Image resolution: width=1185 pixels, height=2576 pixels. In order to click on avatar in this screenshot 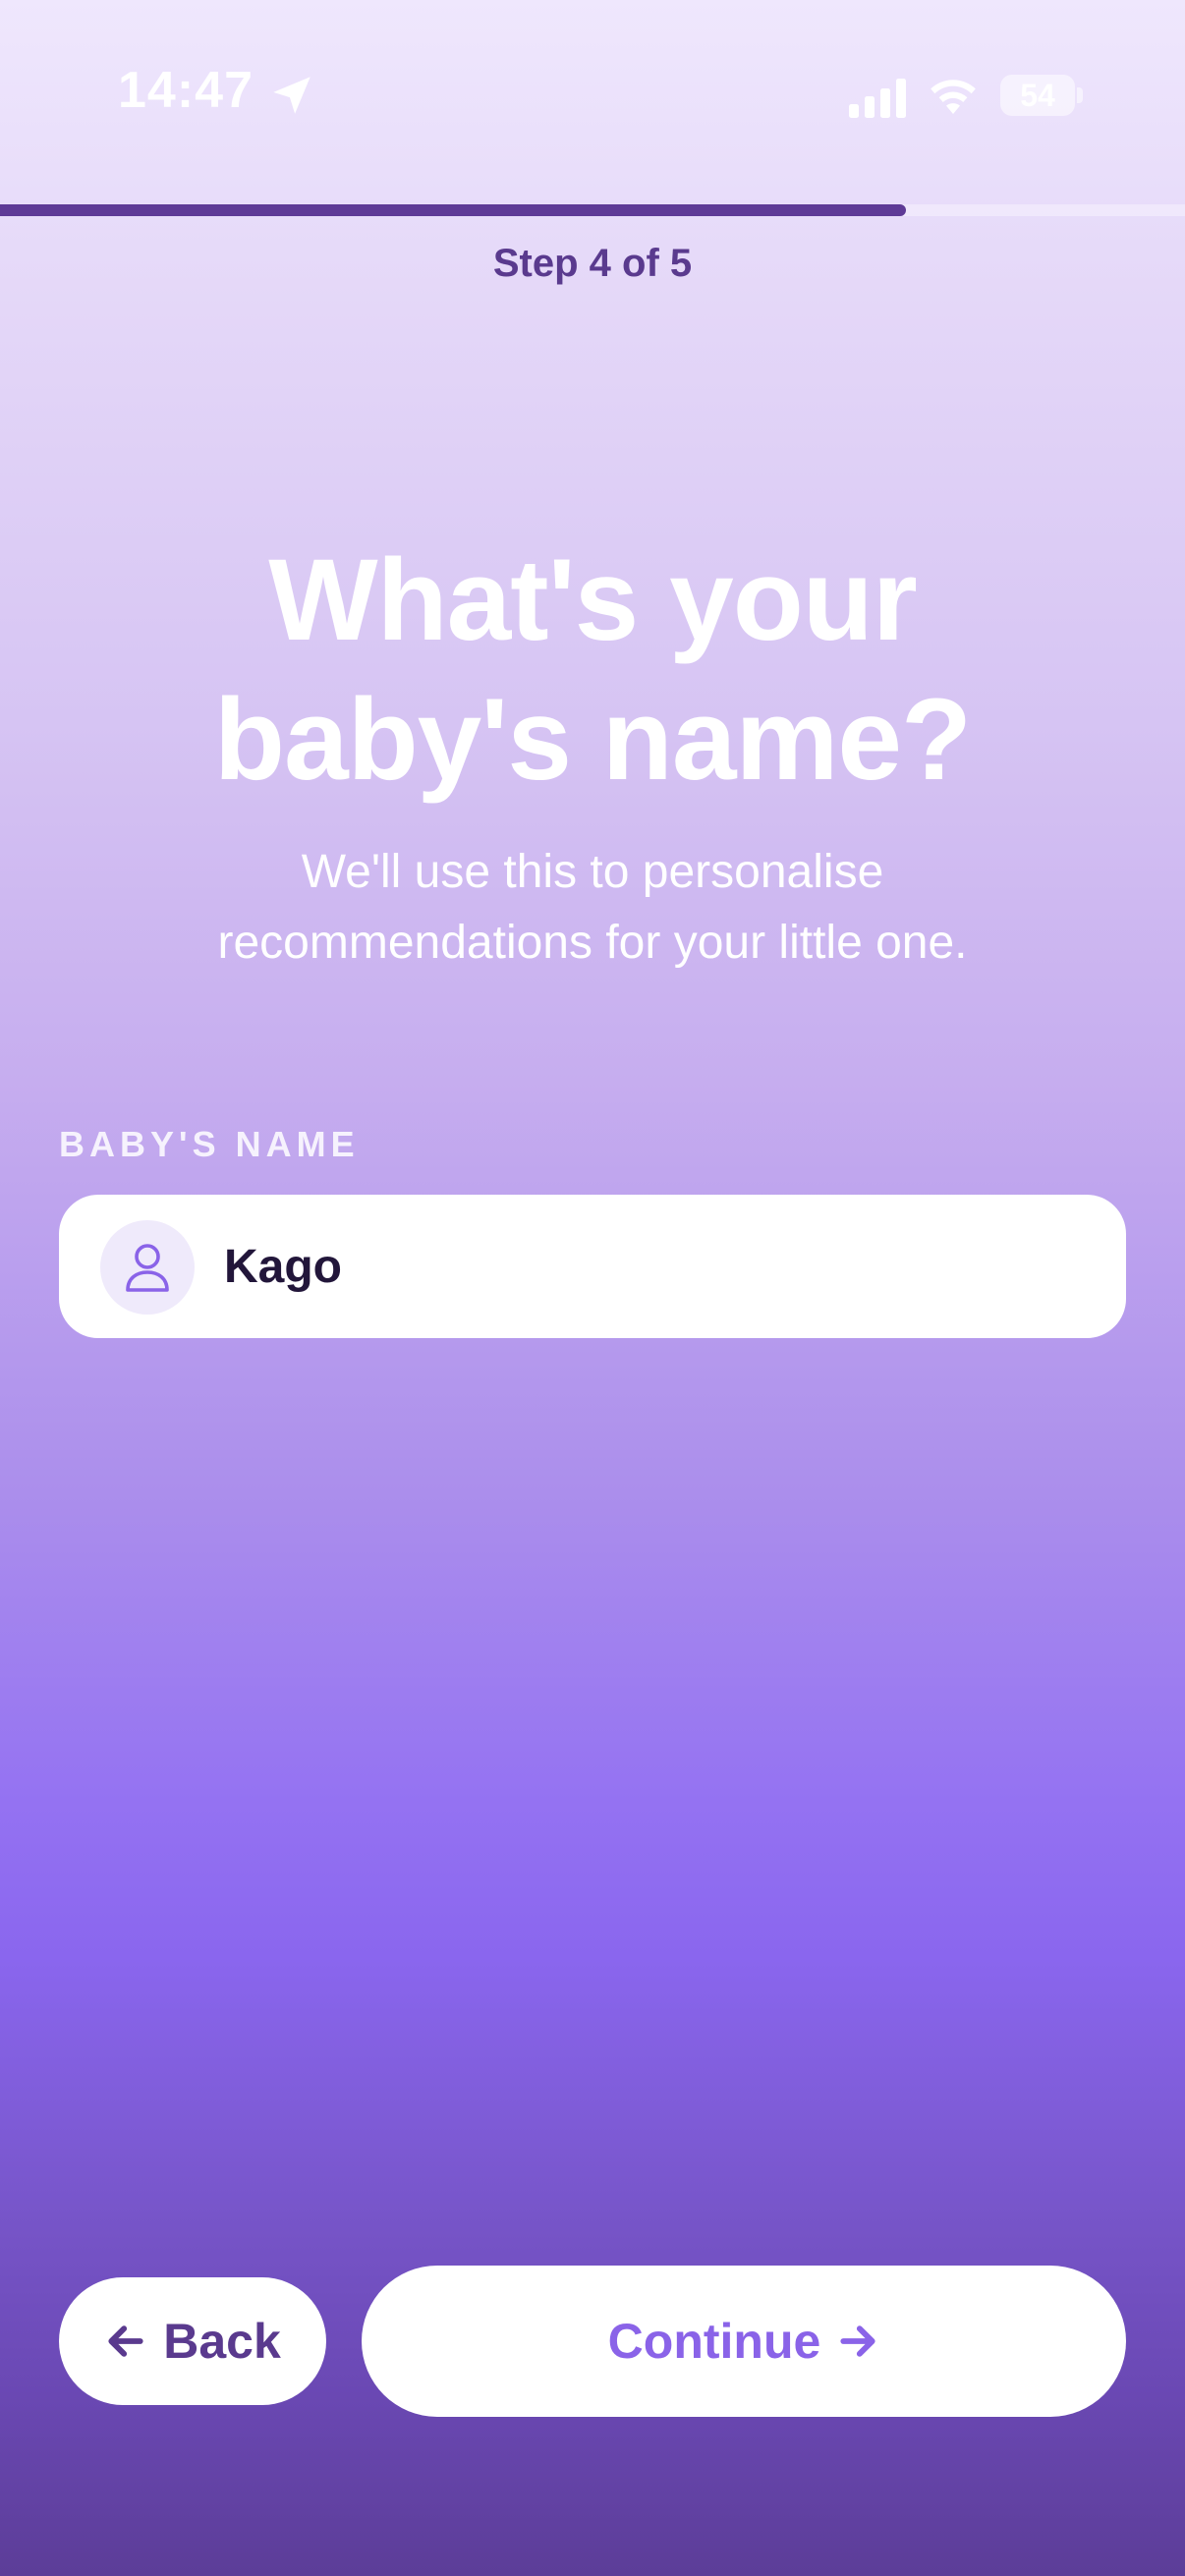, I will do `click(148, 1267)`.